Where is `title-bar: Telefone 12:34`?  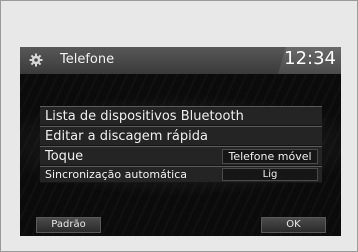 title-bar: Telefone 12:34 is located at coordinates (180, 60).